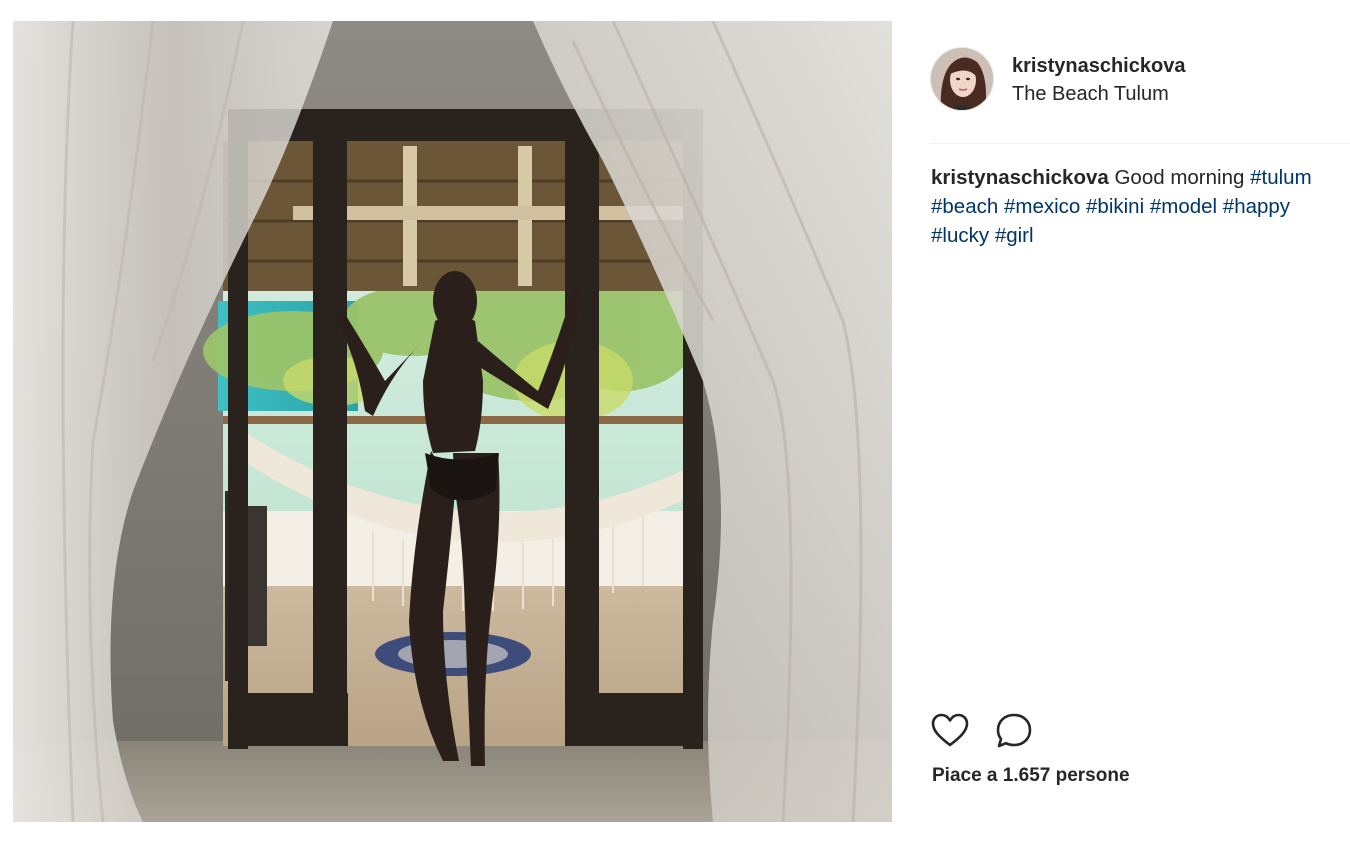 The image size is (1350, 845). What do you see at coordinates (1098, 66) in the screenshot?
I see `post-username: kristynaschickova` at bounding box center [1098, 66].